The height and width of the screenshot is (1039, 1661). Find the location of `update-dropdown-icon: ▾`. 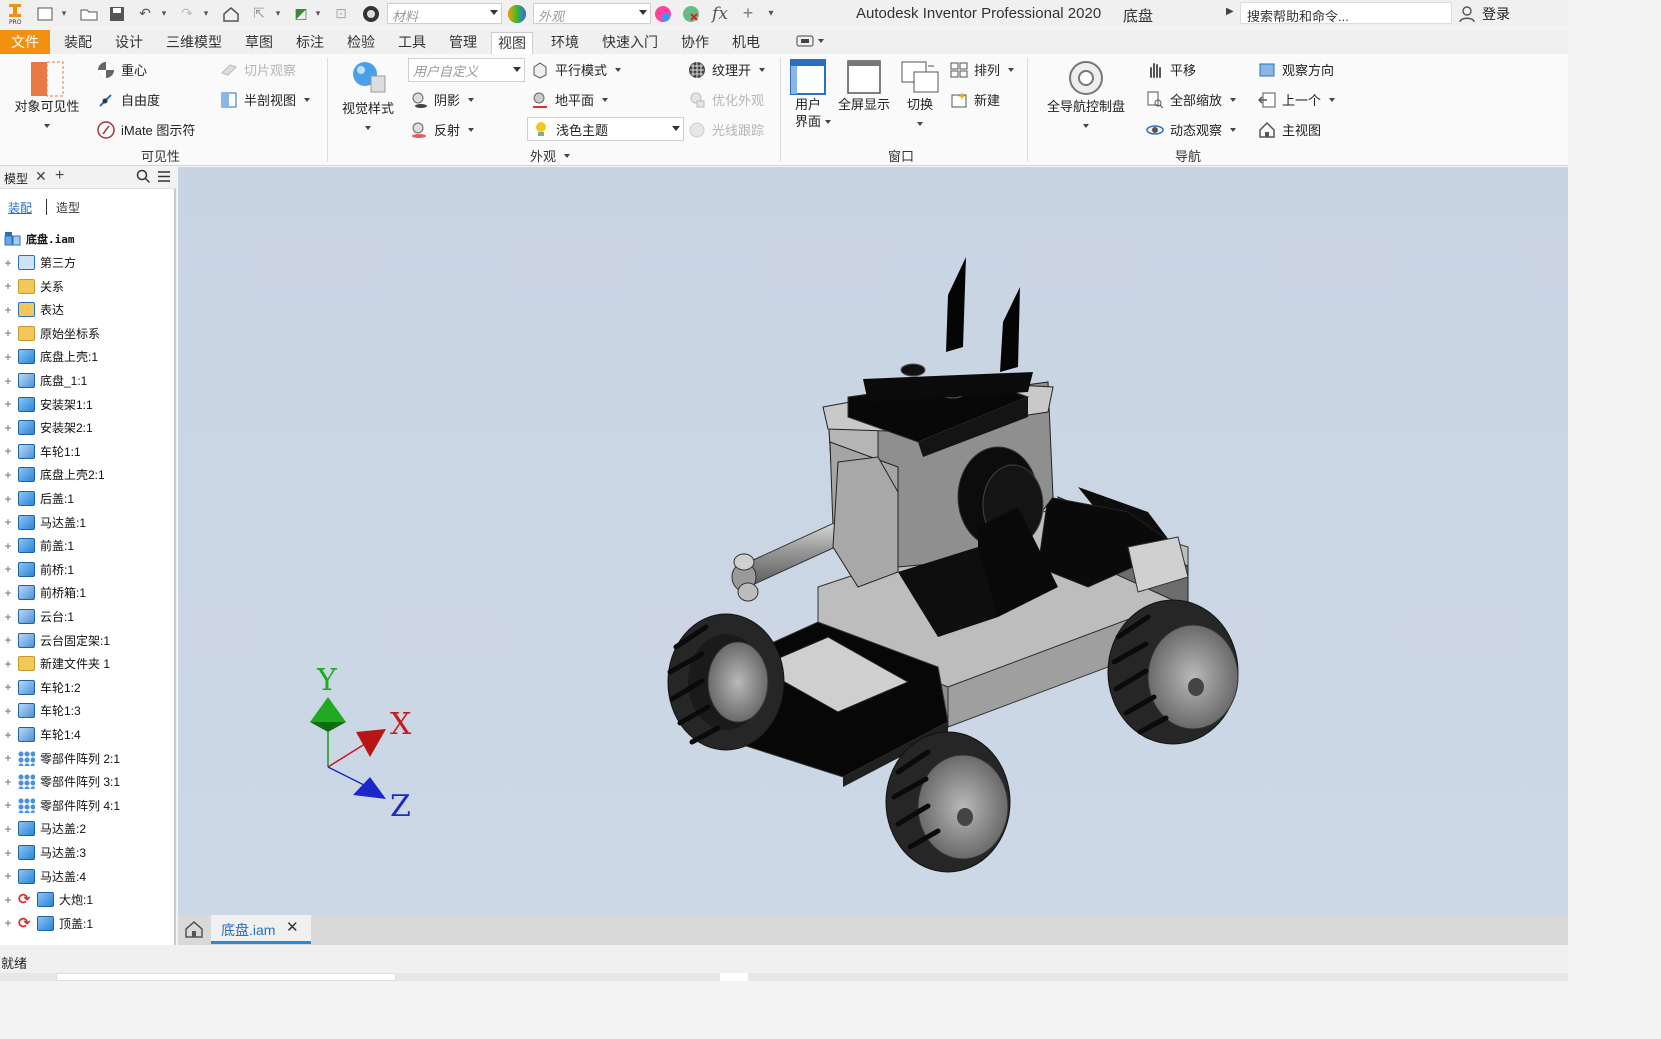

update-dropdown-icon: ▾ is located at coordinates (318, 13).